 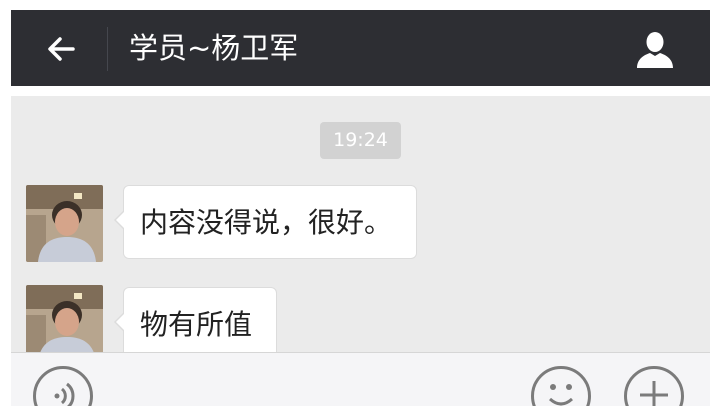 I want to click on person-icon, so click(x=655, y=50).